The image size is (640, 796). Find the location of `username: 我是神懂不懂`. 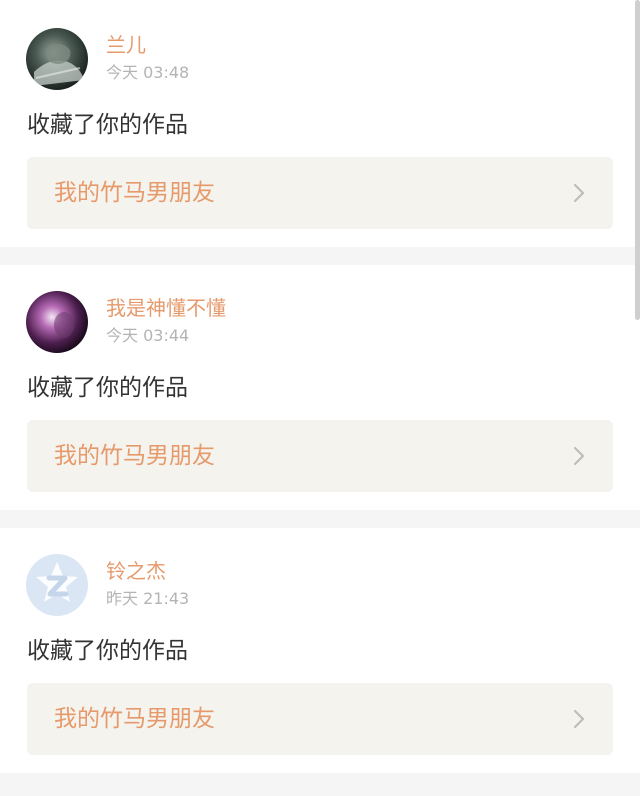

username: 我是神懂不懂 is located at coordinates (166, 308).